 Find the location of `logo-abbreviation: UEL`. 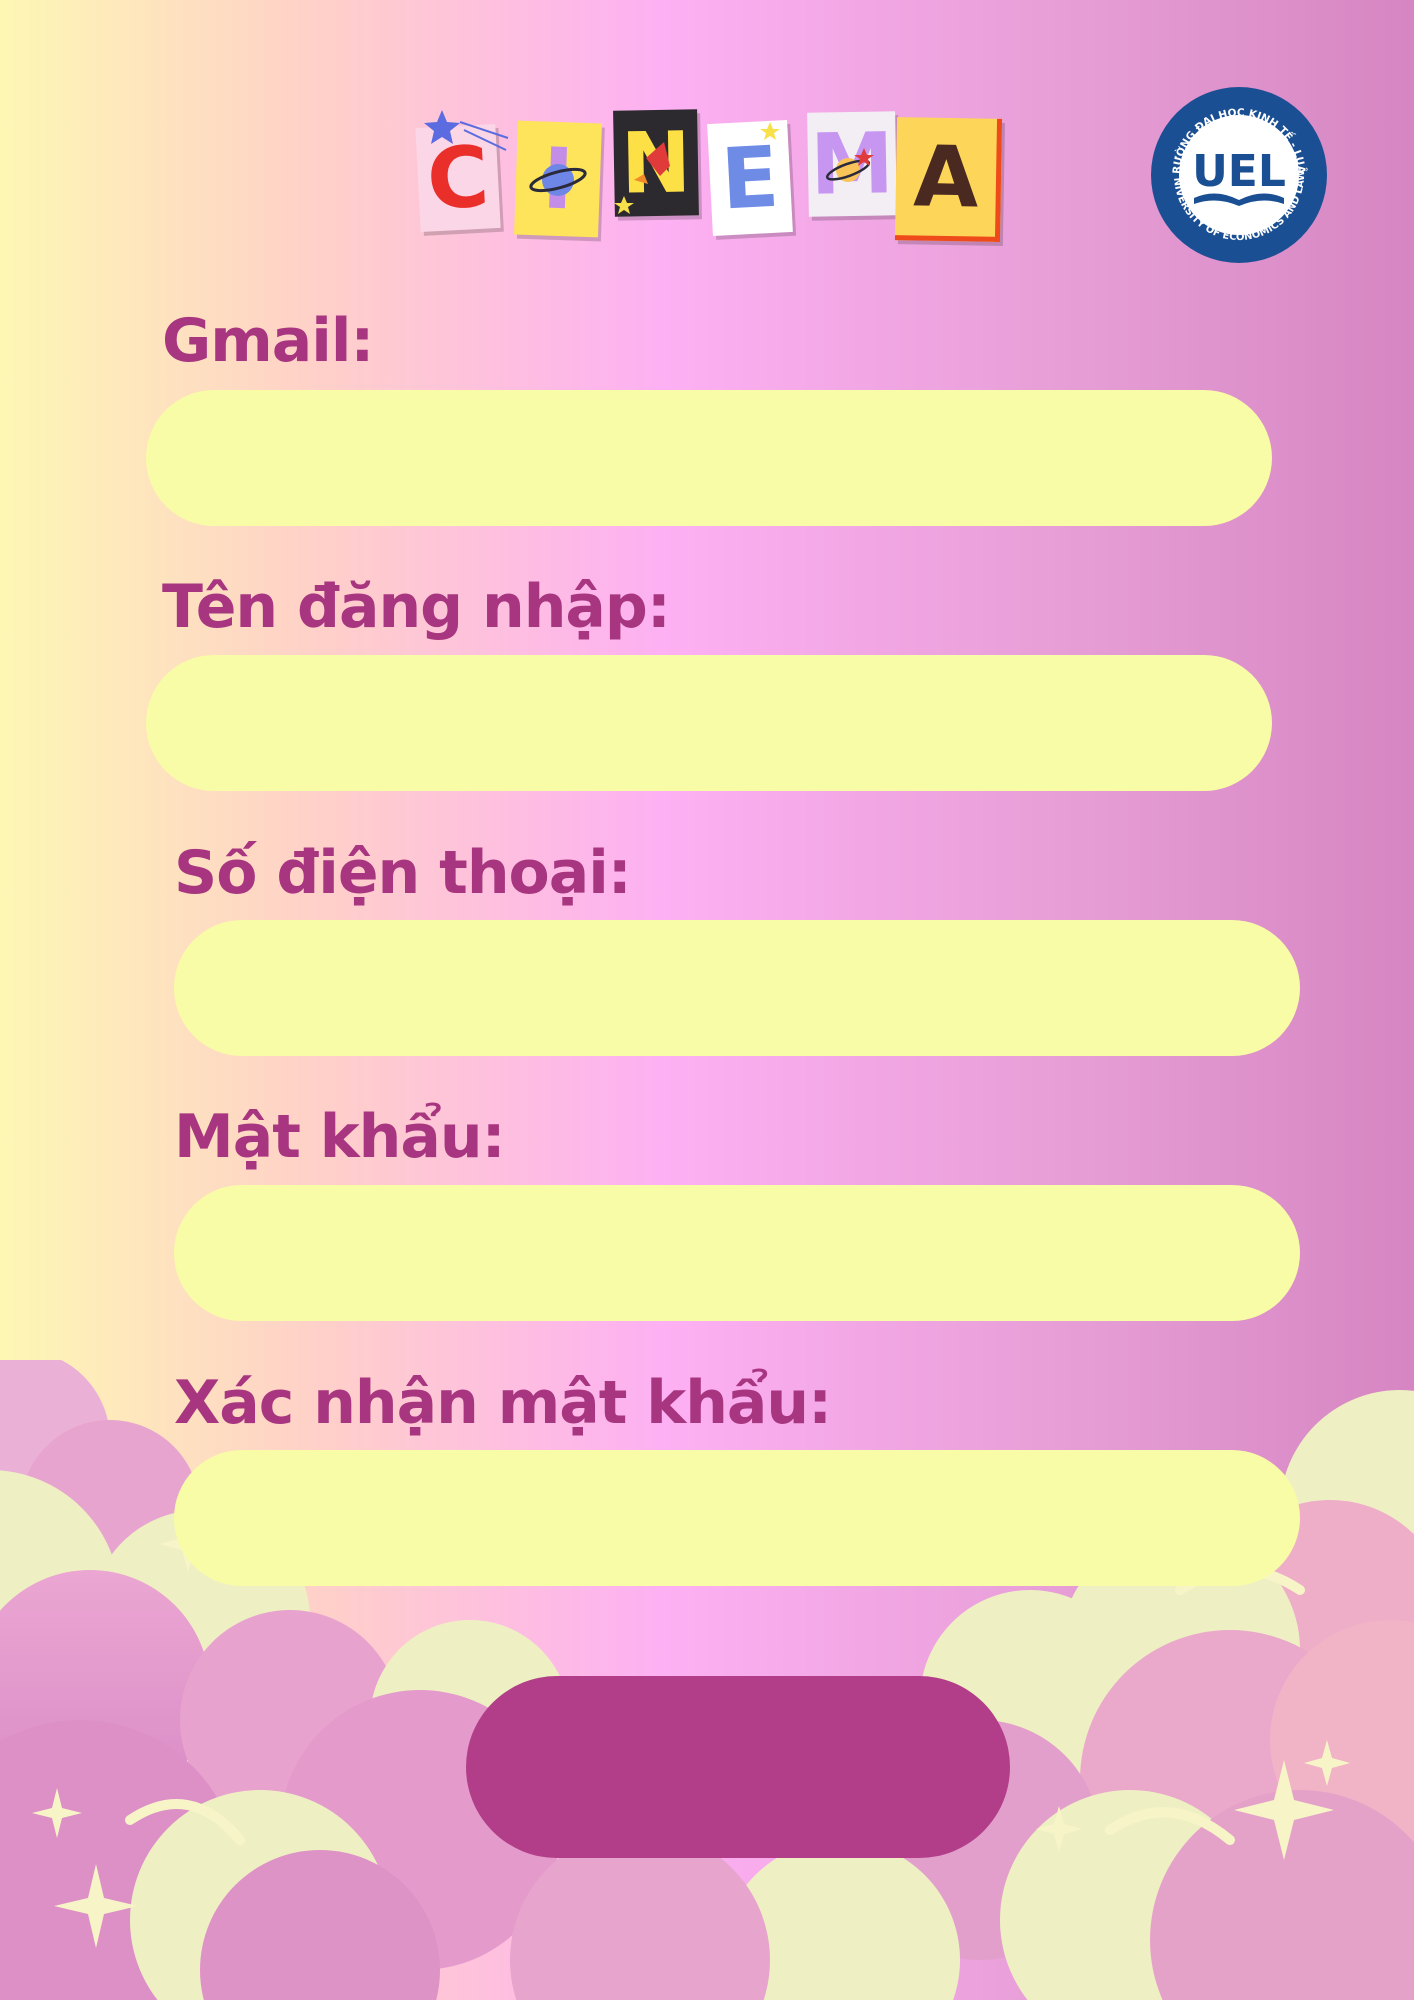

logo-abbreviation: UEL is located at coordinates (1239, 171).